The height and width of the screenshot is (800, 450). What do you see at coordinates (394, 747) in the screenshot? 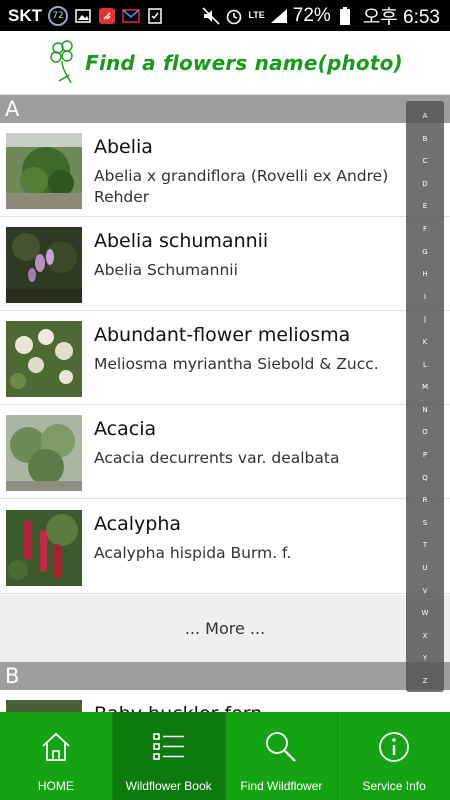
I see `info-icon` at bounding box center [394, 747].